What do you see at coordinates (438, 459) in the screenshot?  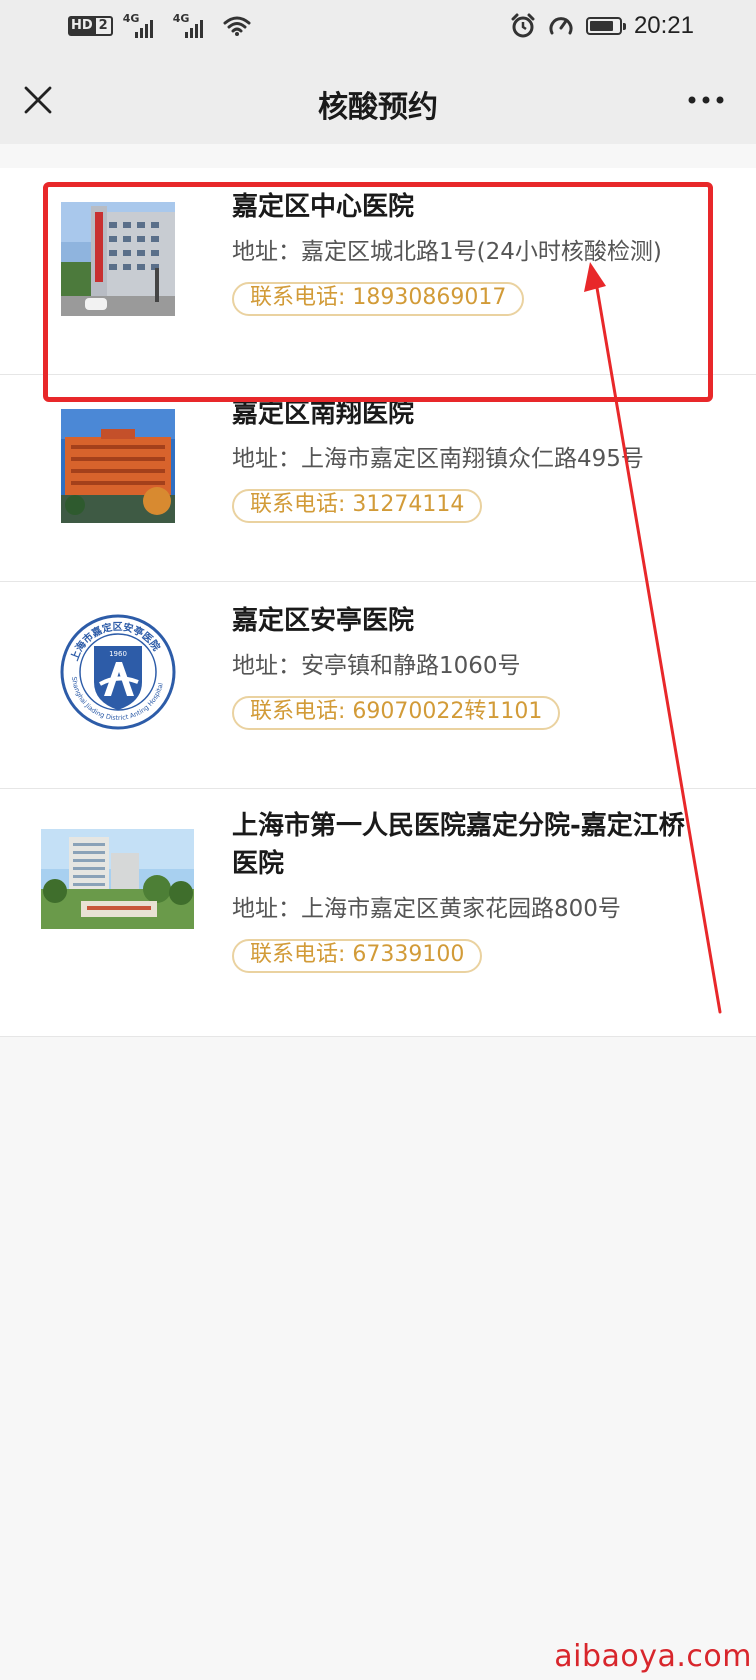 I see `hospital-address: 地址：上海市嘉定区南翔镇众仁路495号` at bounding box center [438, 459].